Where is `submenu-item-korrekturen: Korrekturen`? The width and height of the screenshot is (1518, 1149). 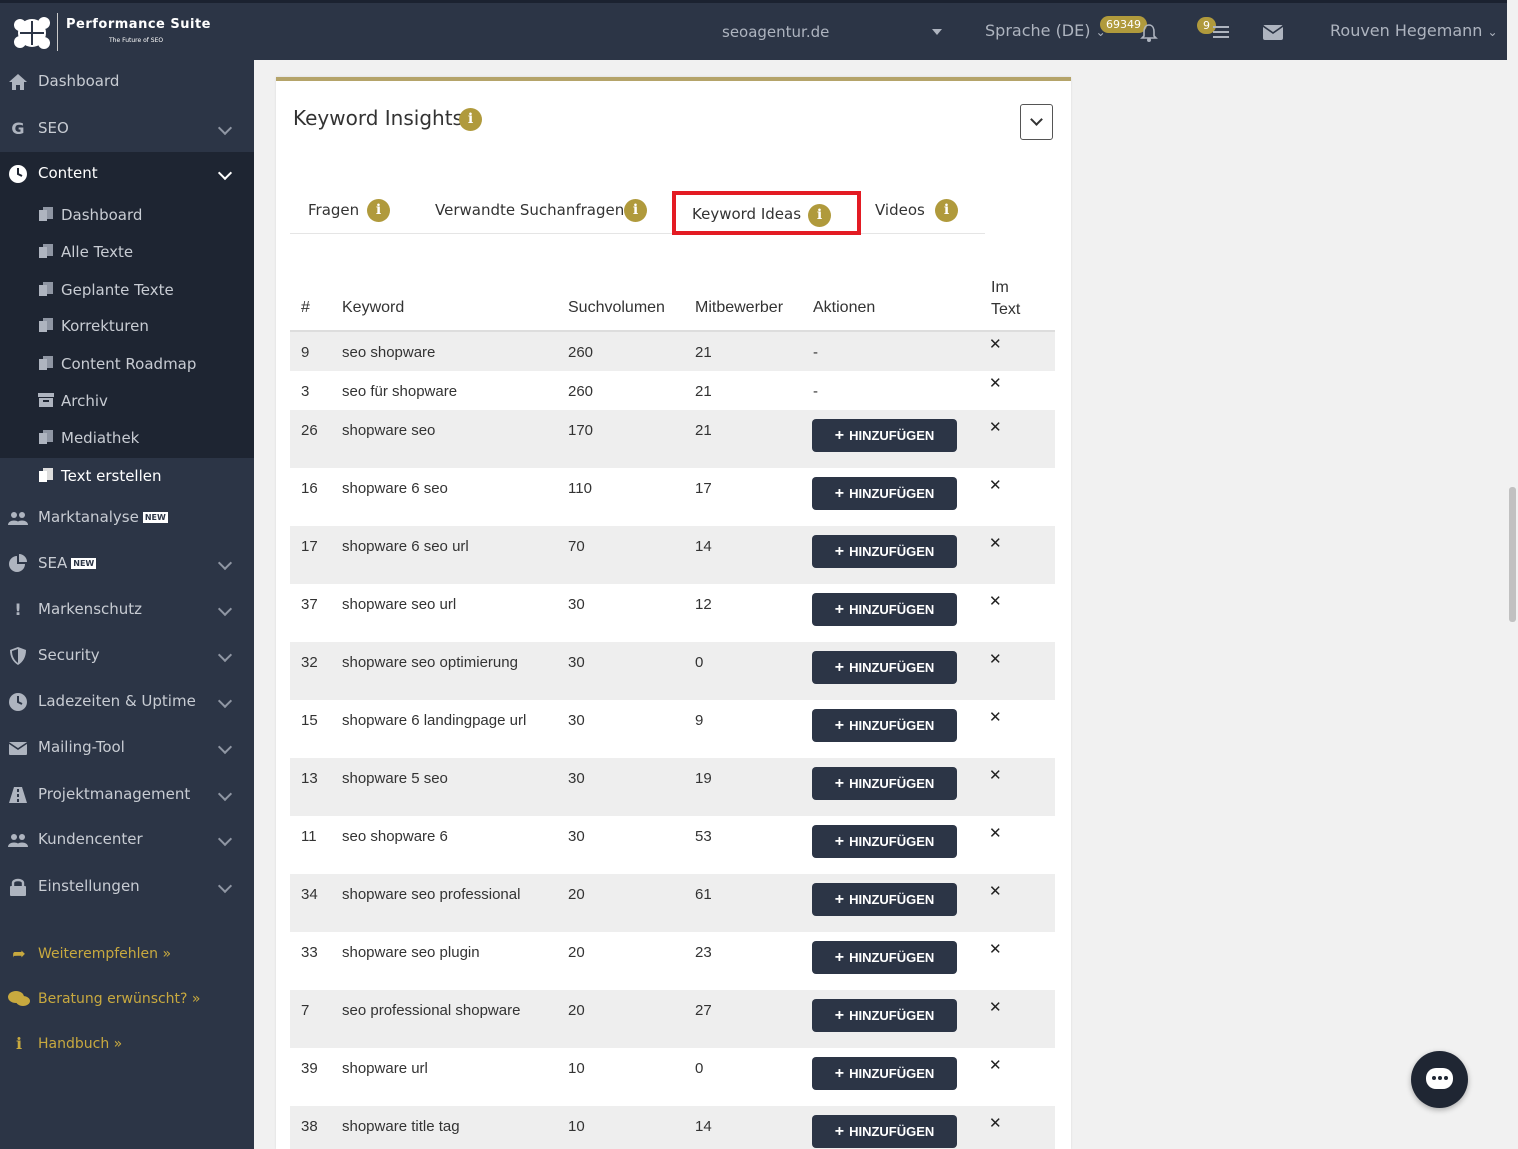
submenu-item-korrekturen: Korrekturen is located at coordinates (127, 326).